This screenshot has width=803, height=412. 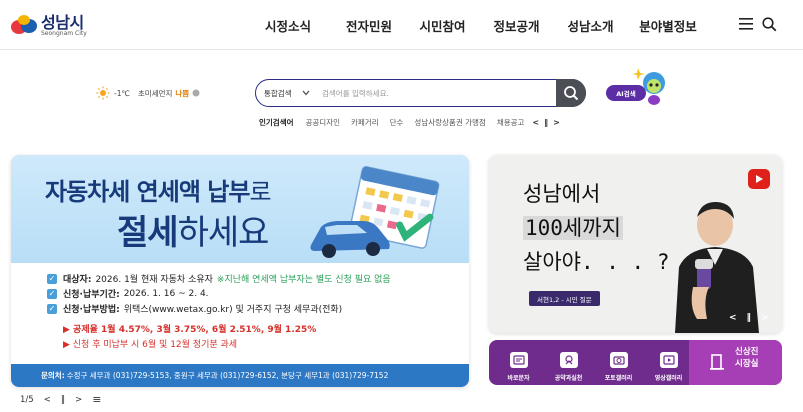 What do you see at coordinates (233, 310) in the screenshot?
I see `detail-text: 위택스(www.wetax.go.kr) 및 거주지 구청 세무과(전화)` at bounding box center [233, 310].